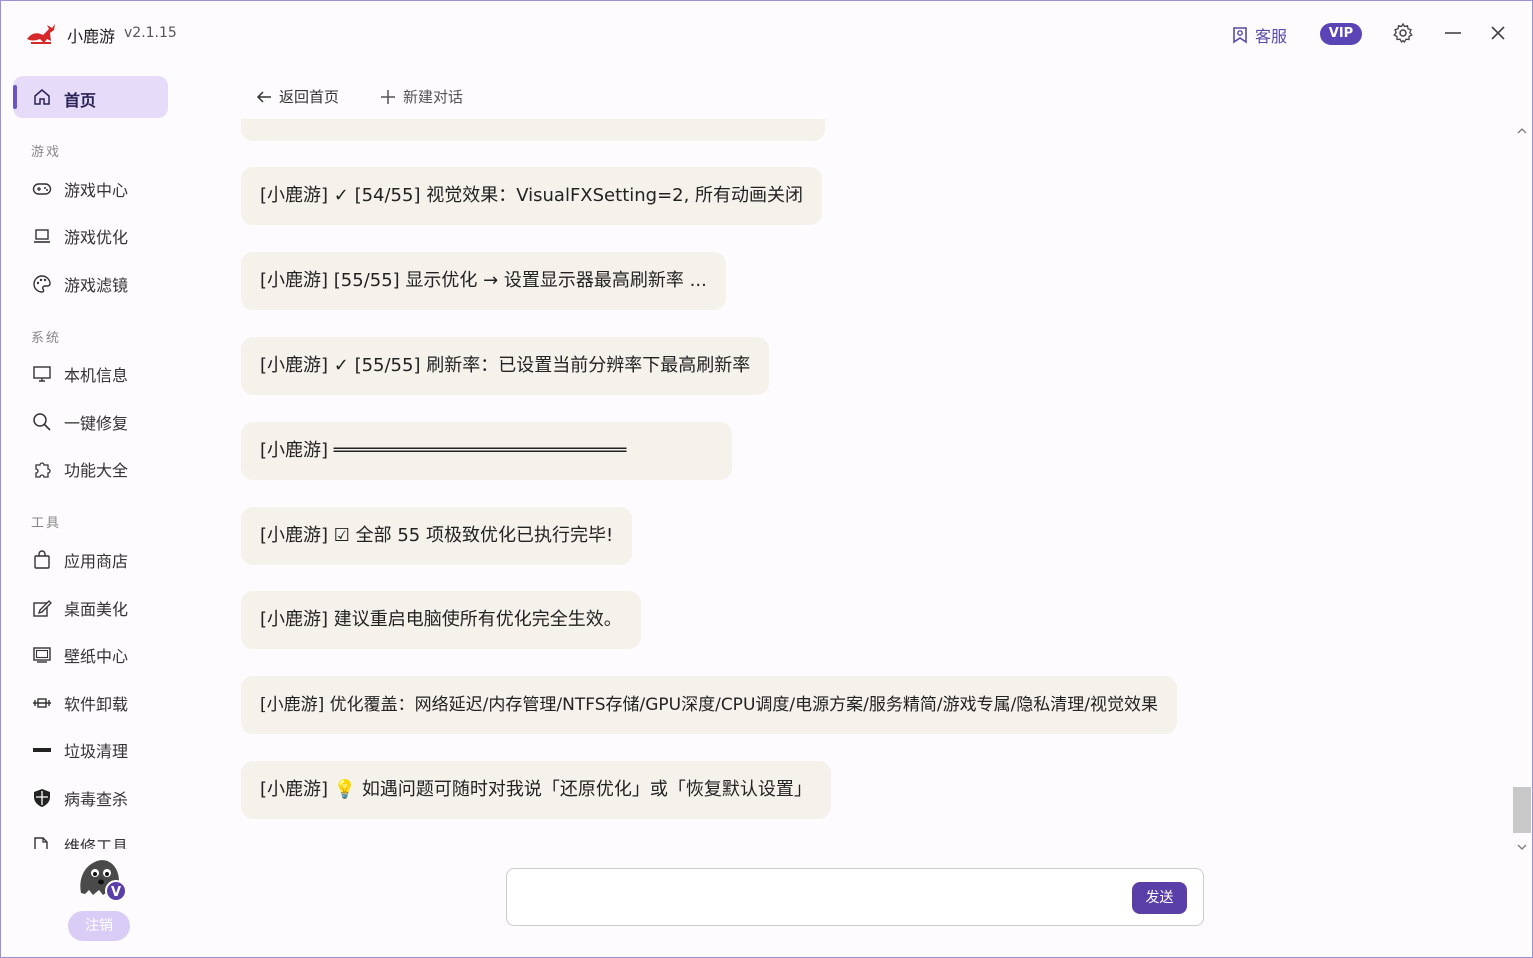  What do you see at coordinates (42, 189) in the screenshot?
I see `gamepad-icon` at bounding box center [42, 189].